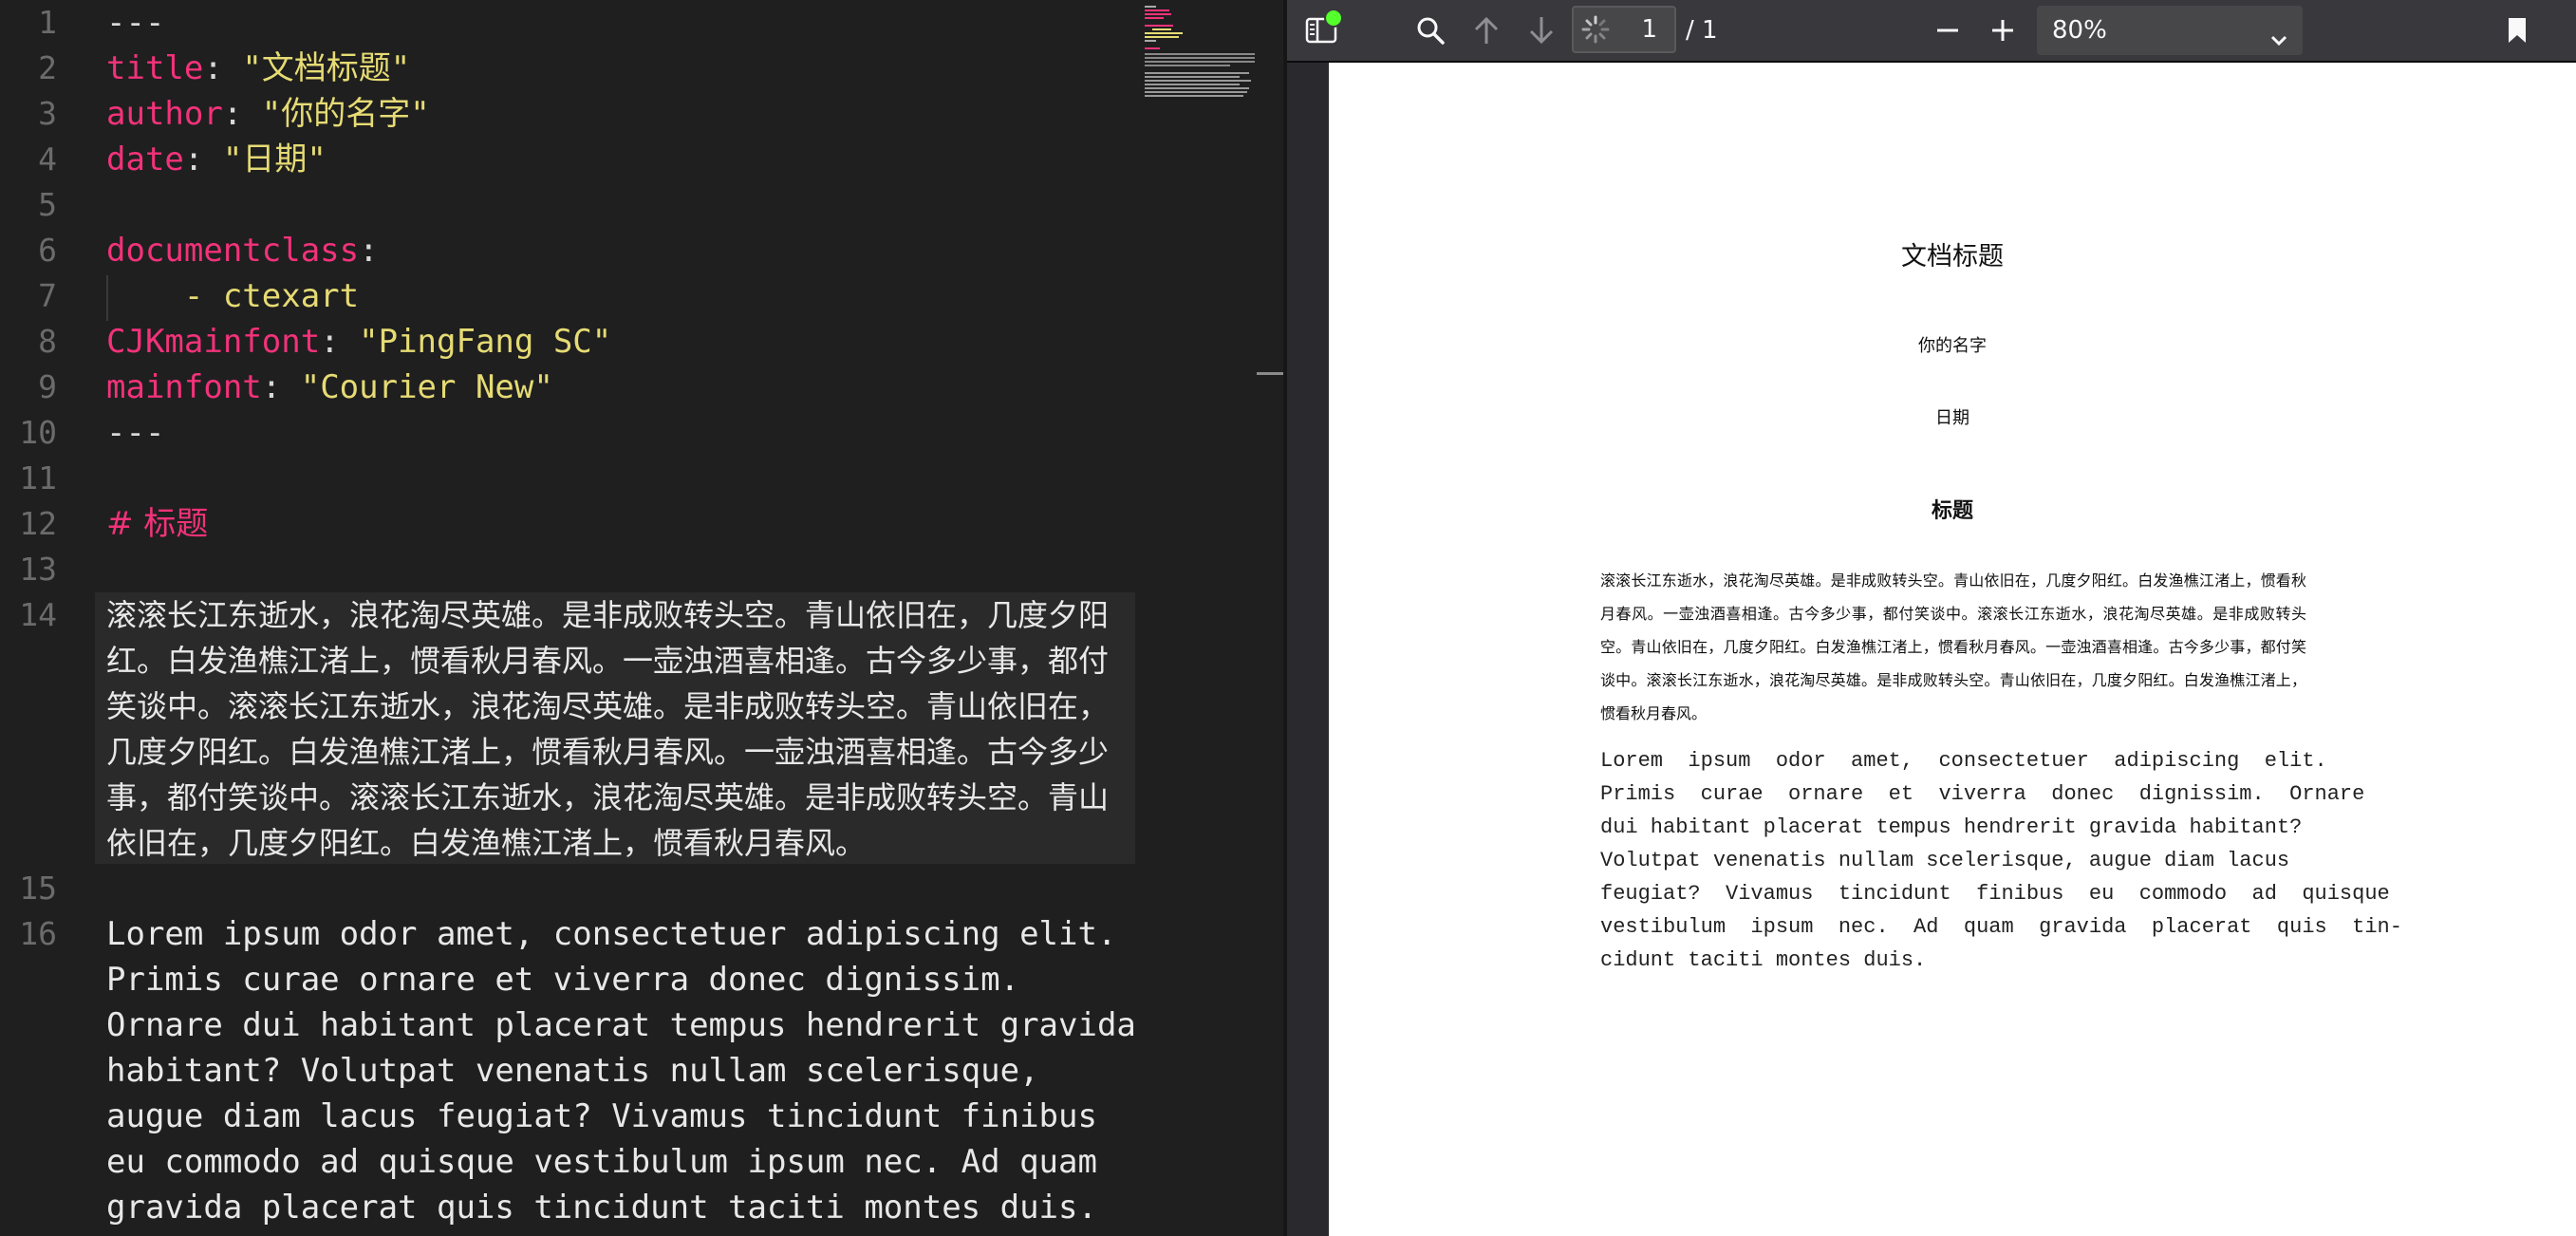 This screenshot has height=1236, width=2576. What do you see at coordinates (48, 386) in the screenshot?
I see `line-number: 9` at bounding box center [48, 386].